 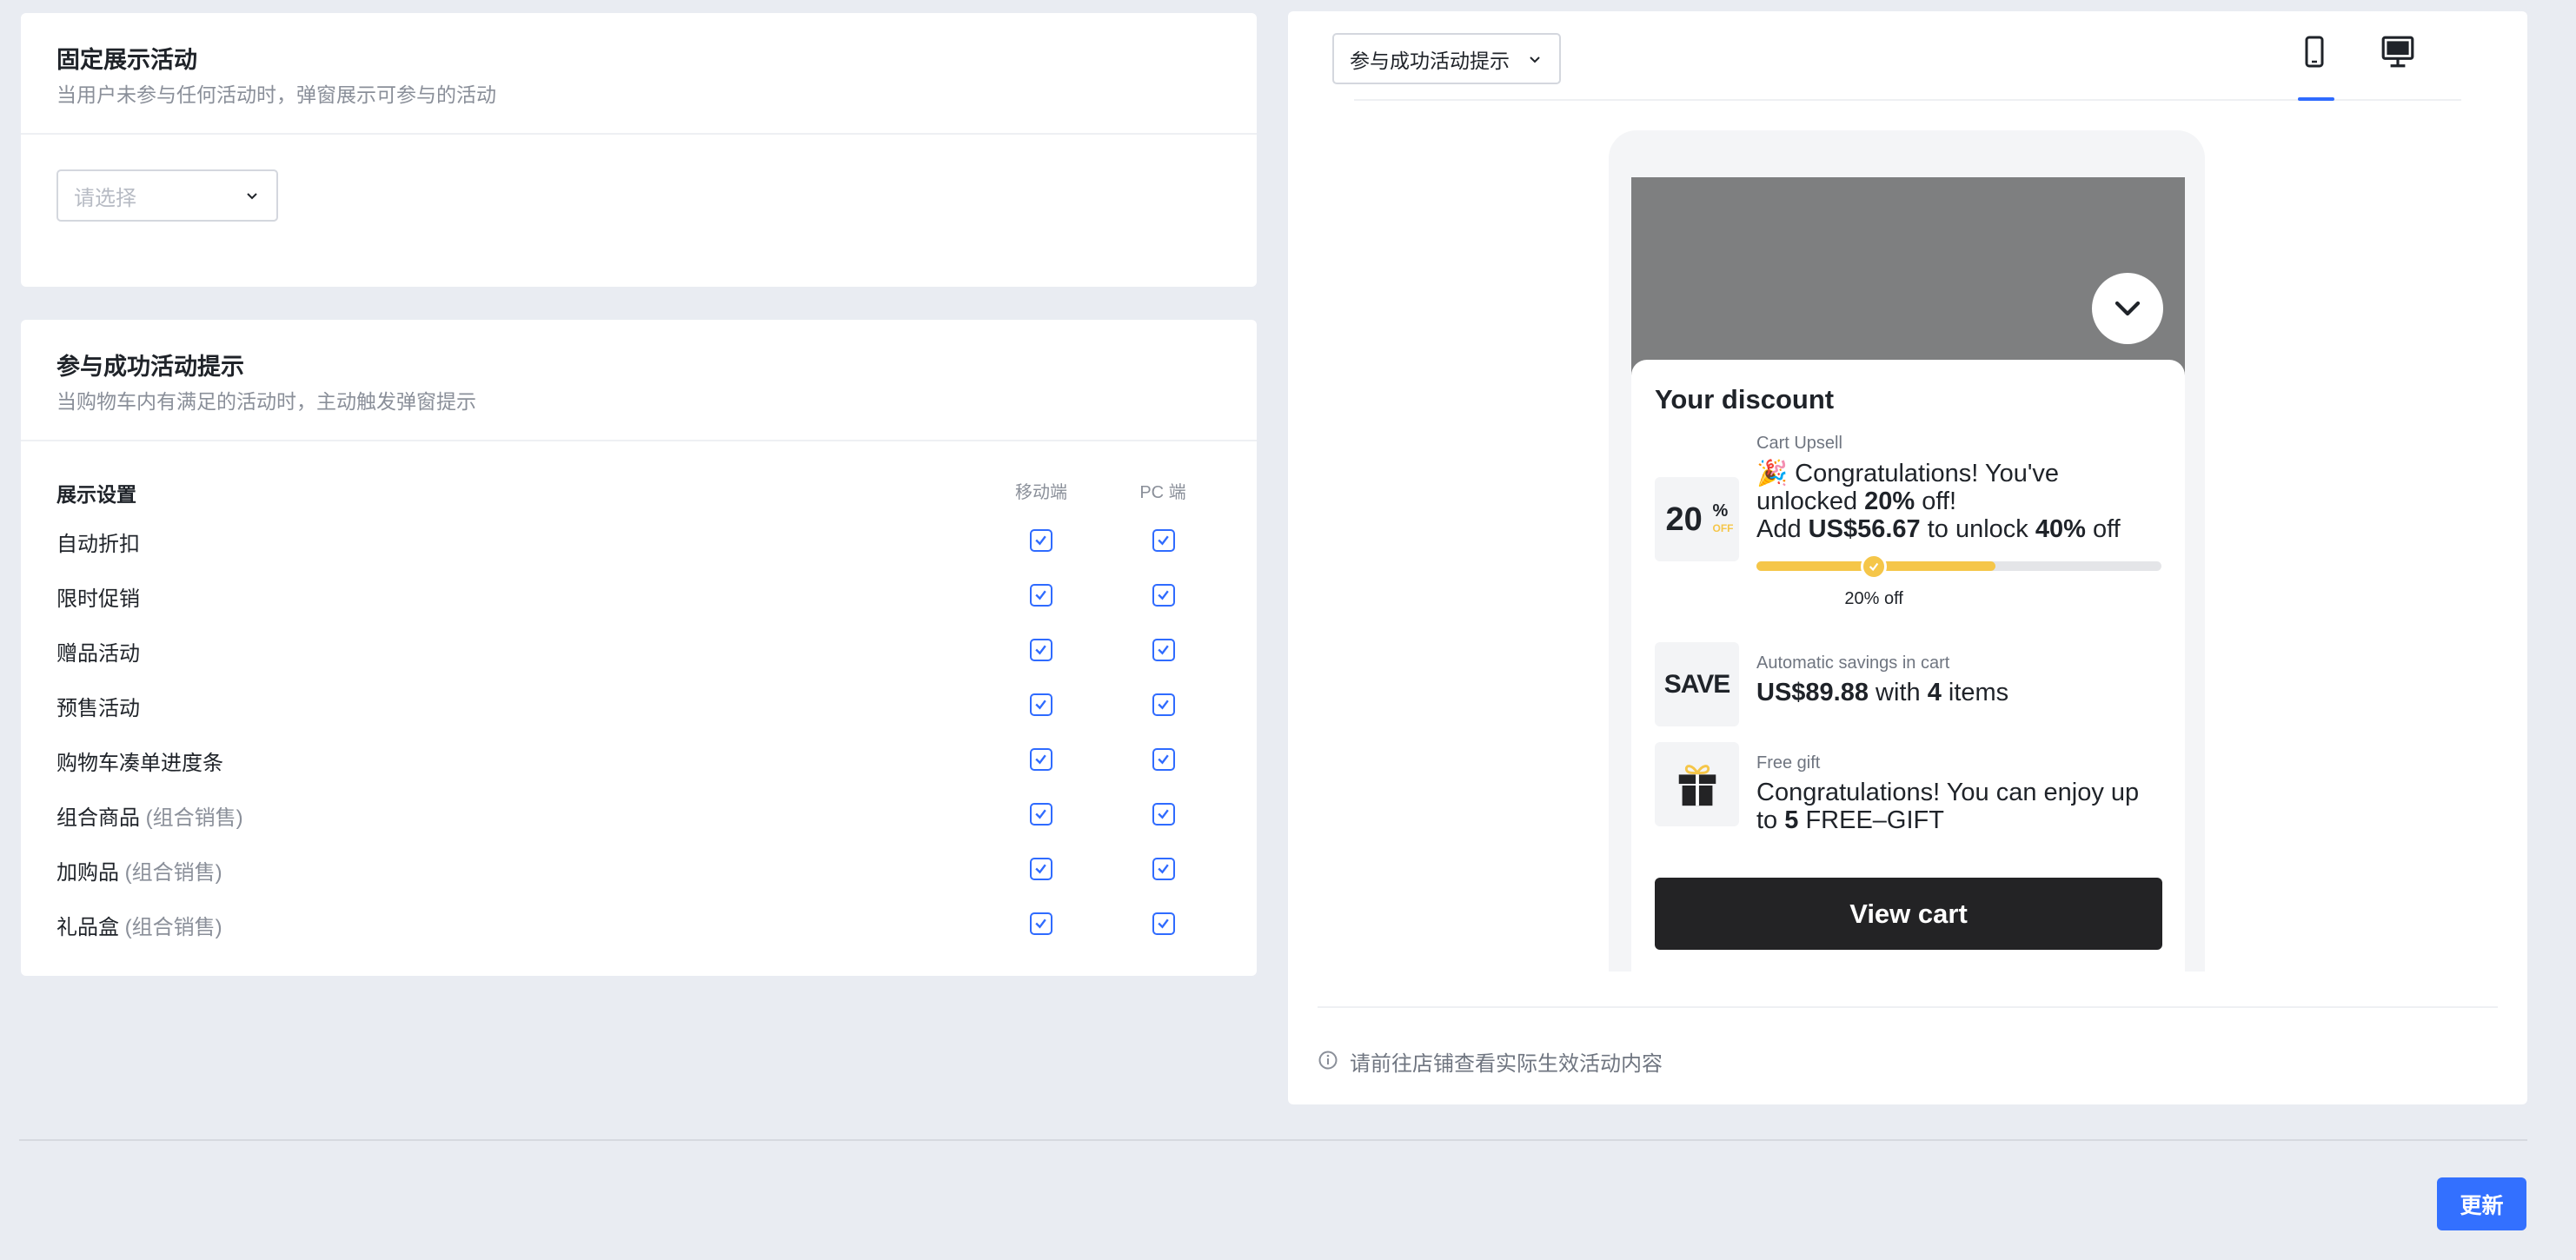 What do you see at coordinates (1978, 529) in the screenshot?
I see `upsell-line: to unlock` at bounding box center [1978, 529].